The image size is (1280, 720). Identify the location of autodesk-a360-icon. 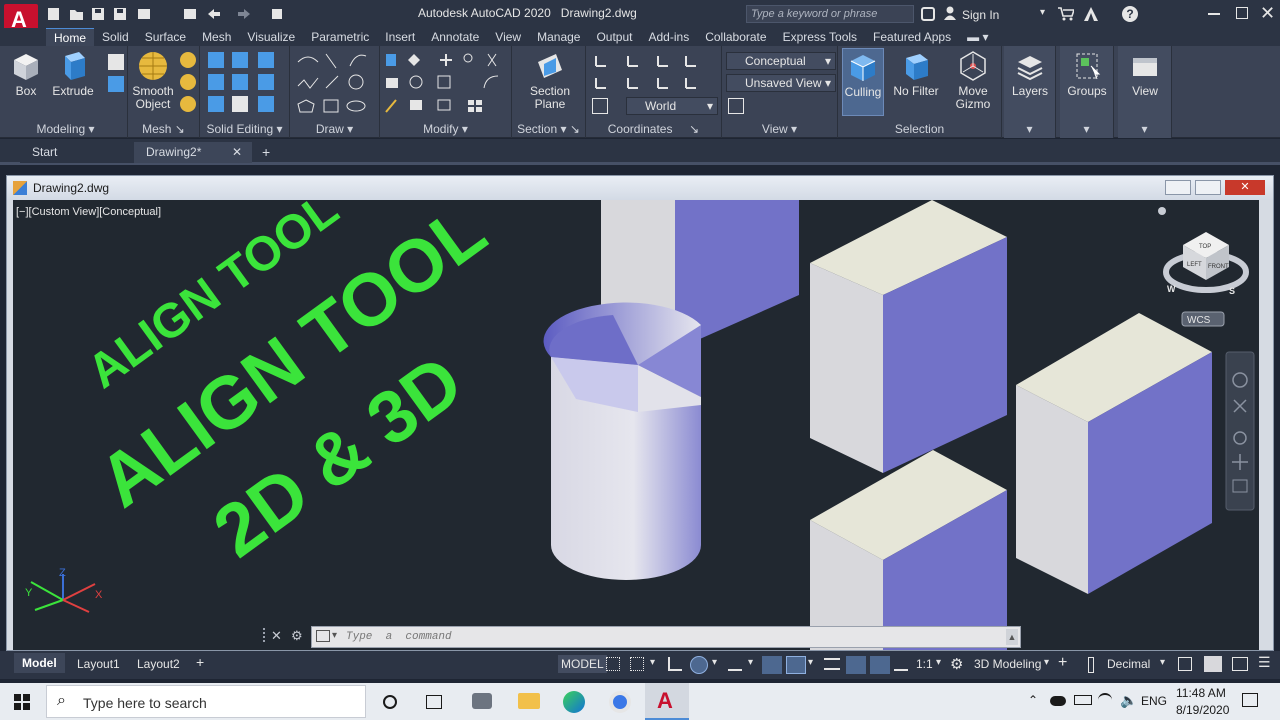
(1091, 14).